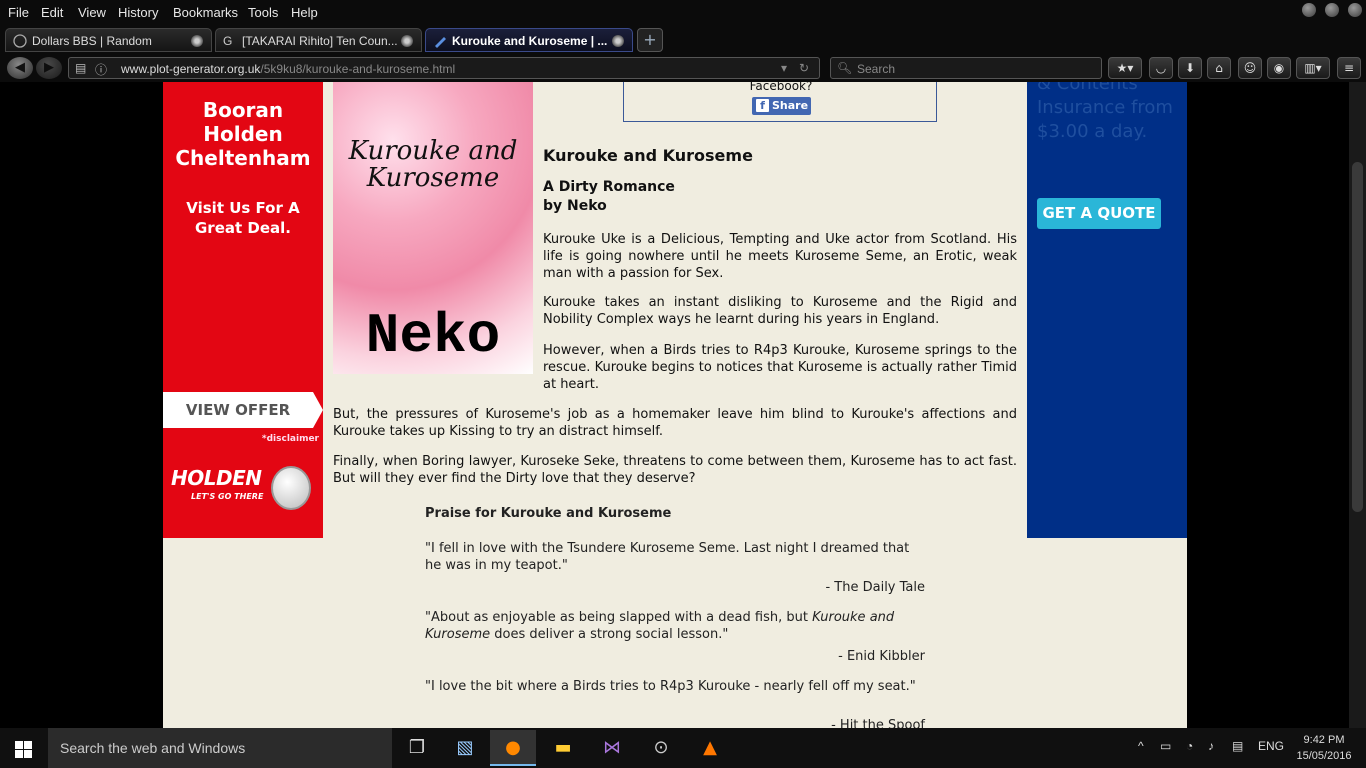  What do you see at coordinates (1355, 10) in the screenshot?
I see `close-window-button` at bounding box center [1355, 10].